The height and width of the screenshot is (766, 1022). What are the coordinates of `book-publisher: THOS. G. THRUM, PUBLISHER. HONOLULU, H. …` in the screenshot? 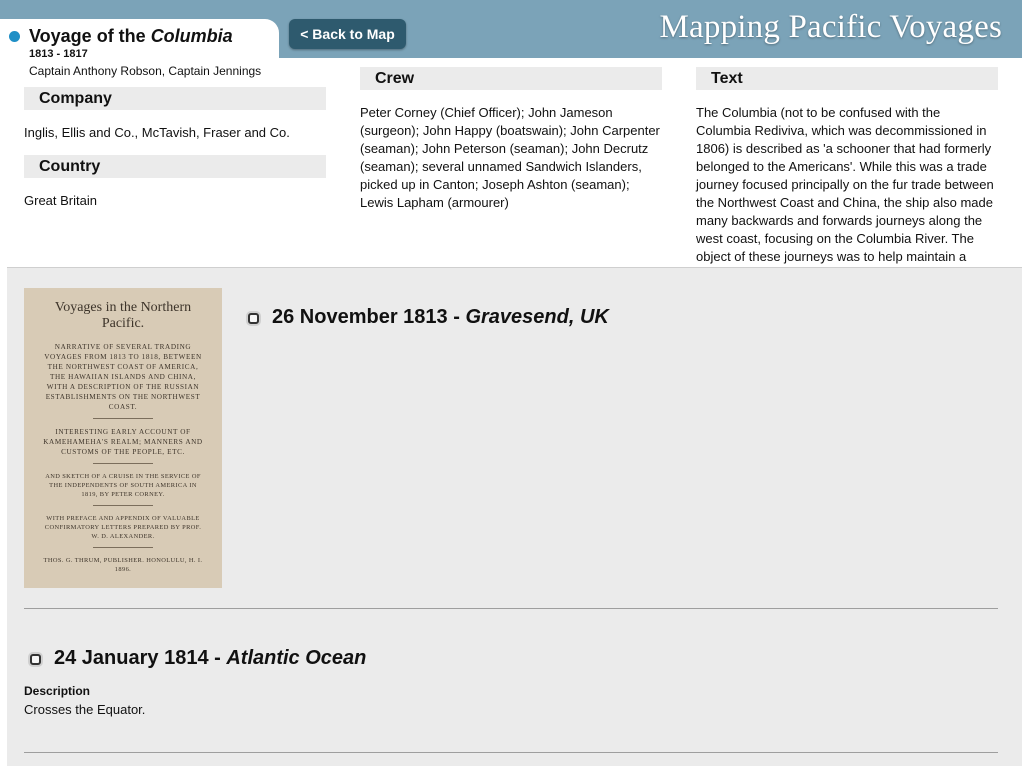 It's located at (123, 565).